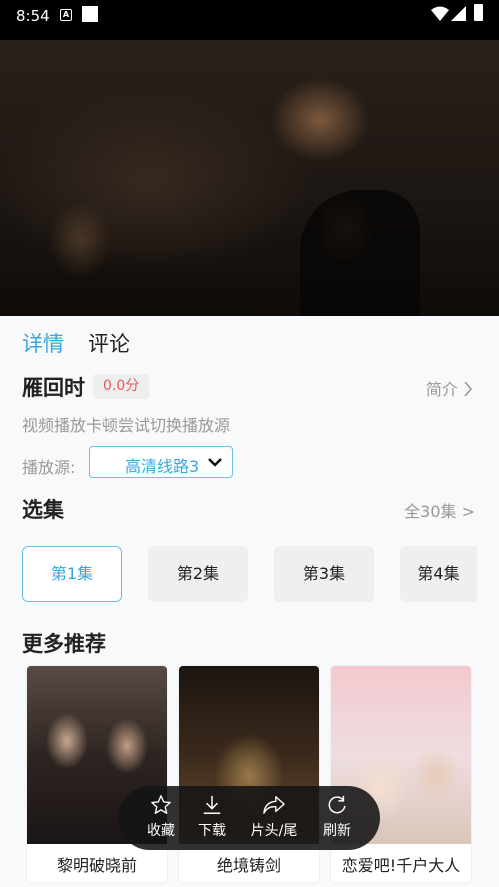  Describe the element at coordinates (43, 343) in the screenshot. I see `tab-details: 详情` at that location.